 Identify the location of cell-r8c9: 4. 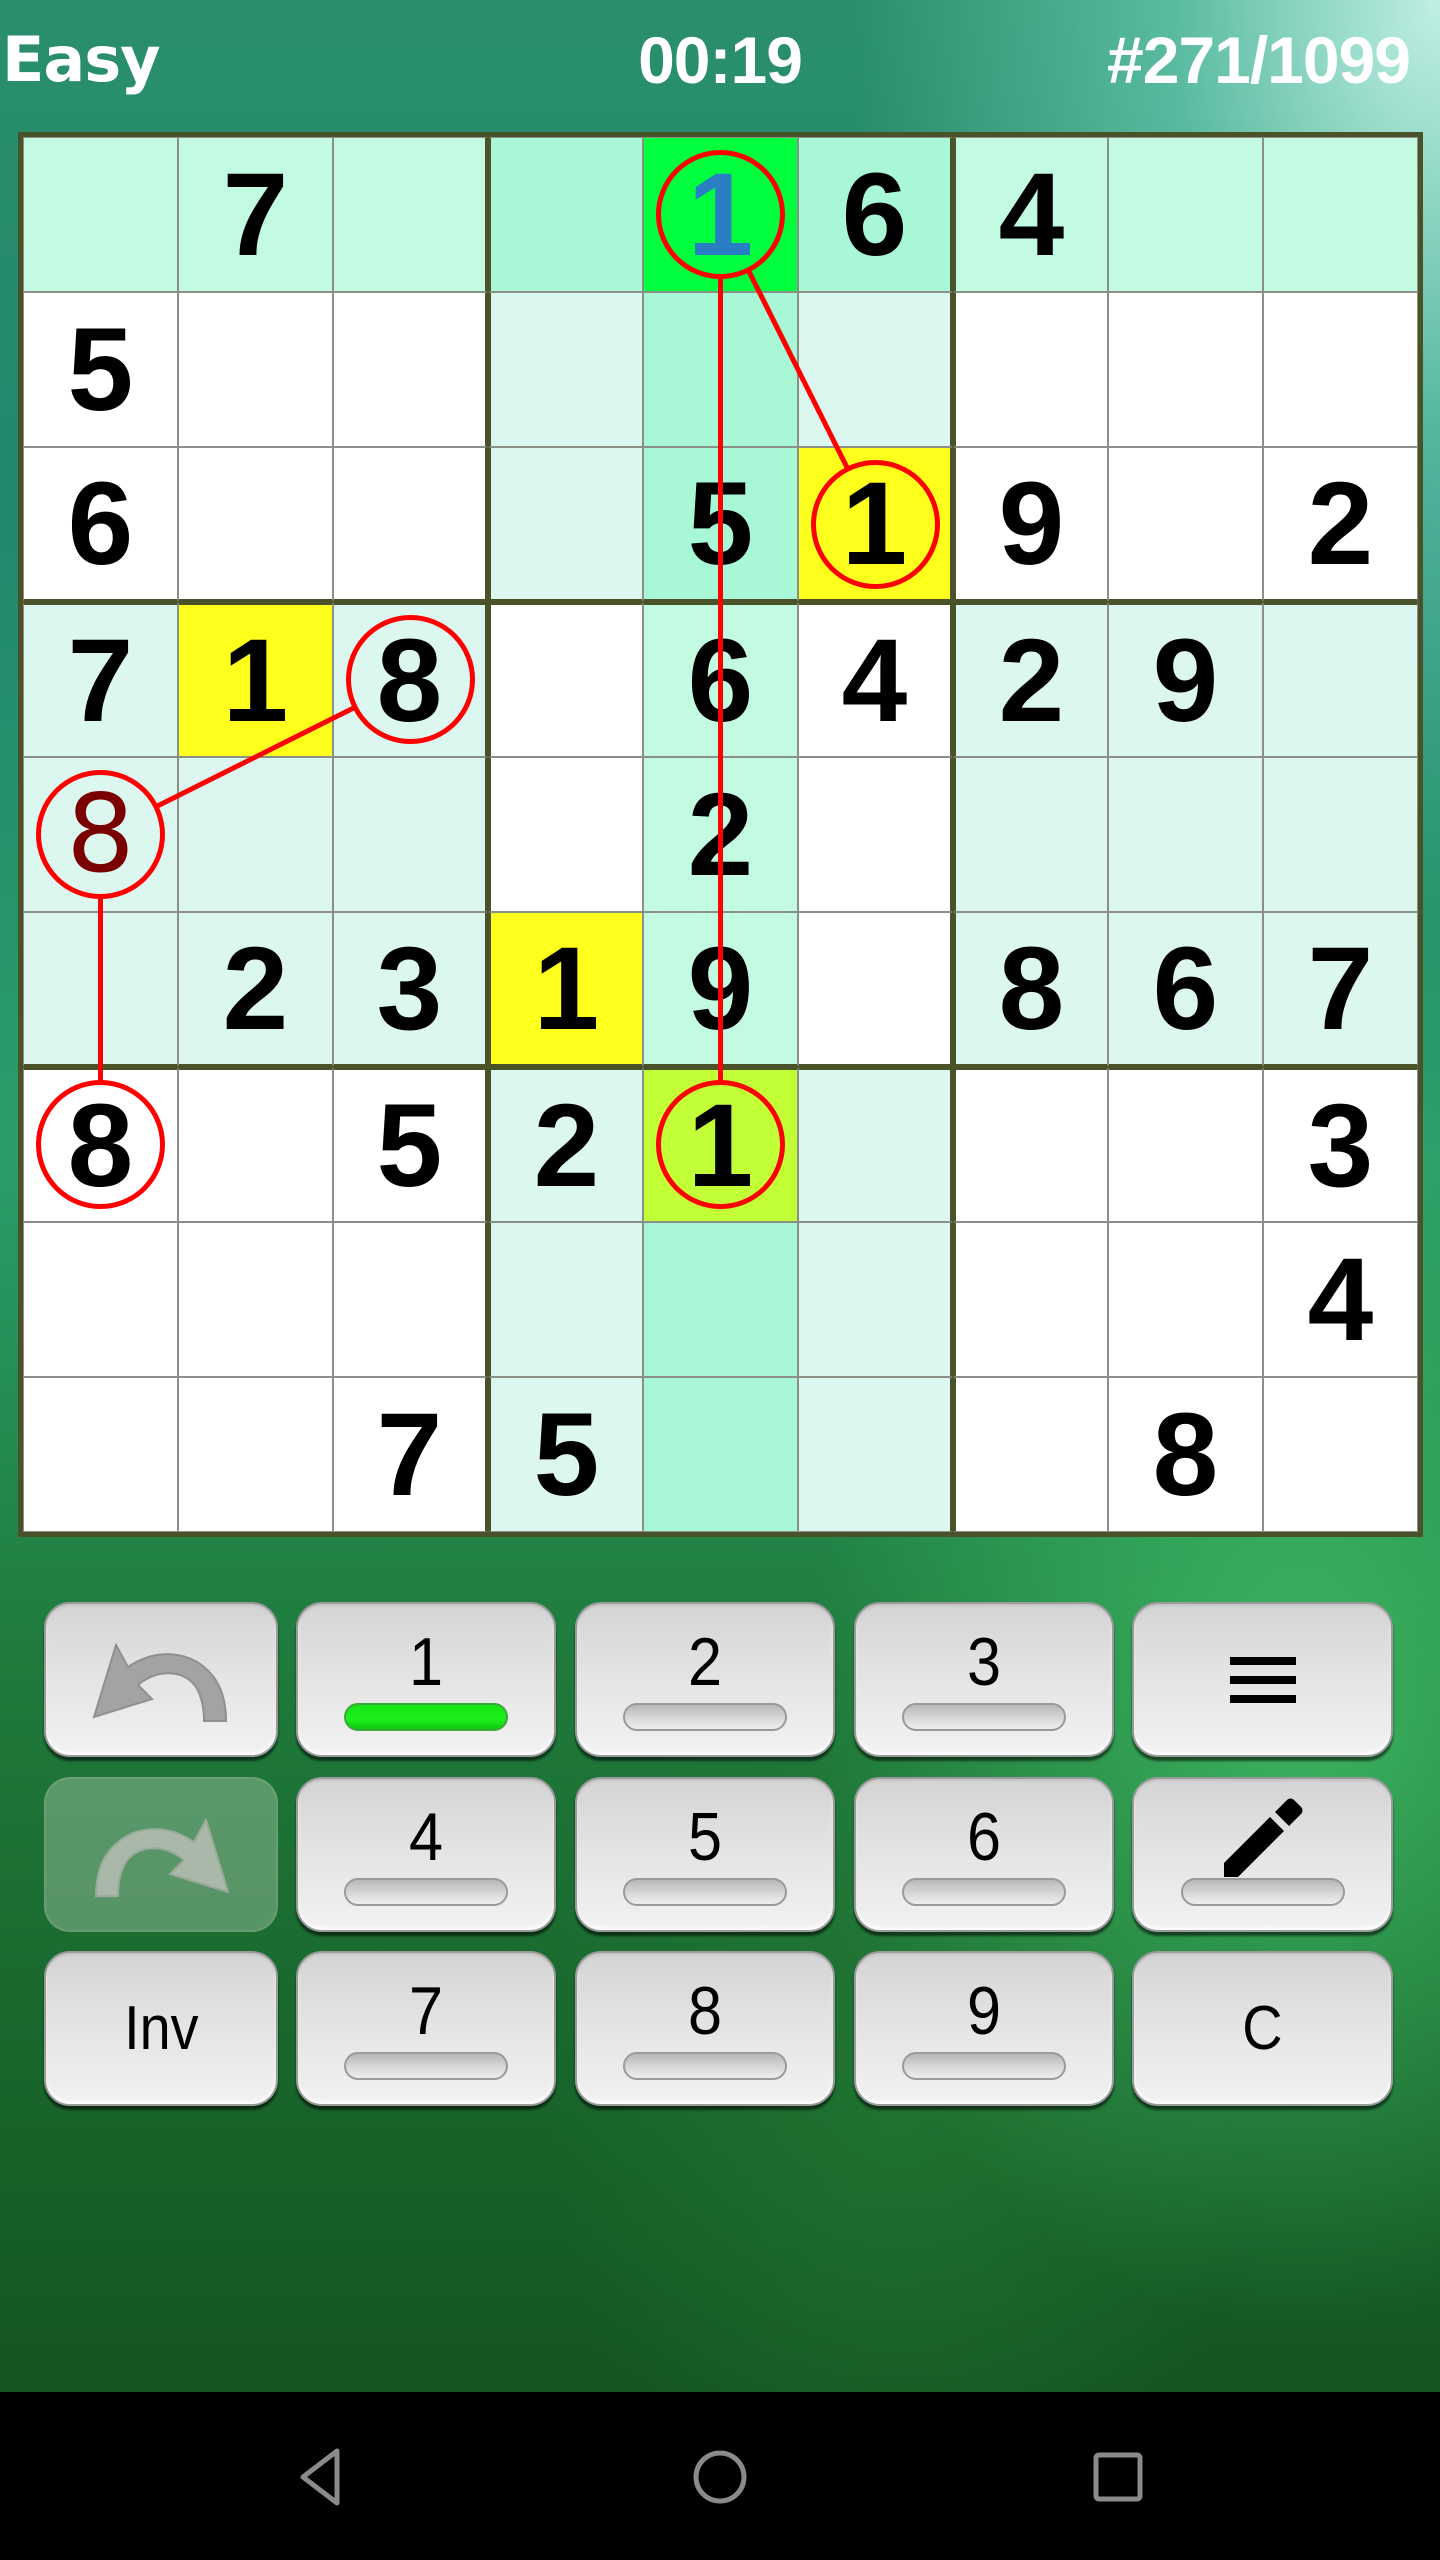
(1340, 1299).